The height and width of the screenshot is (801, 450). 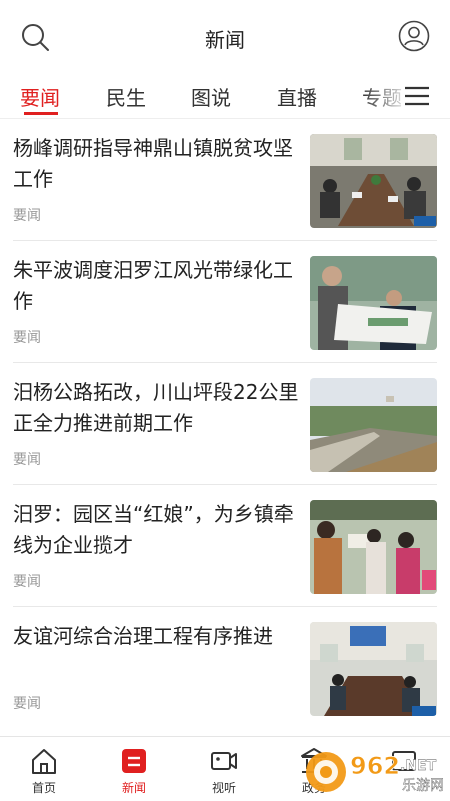 What do you see at coordinates (134, 761) in the screenshot?
I see `news-icon` at bounding box center [134, 761].